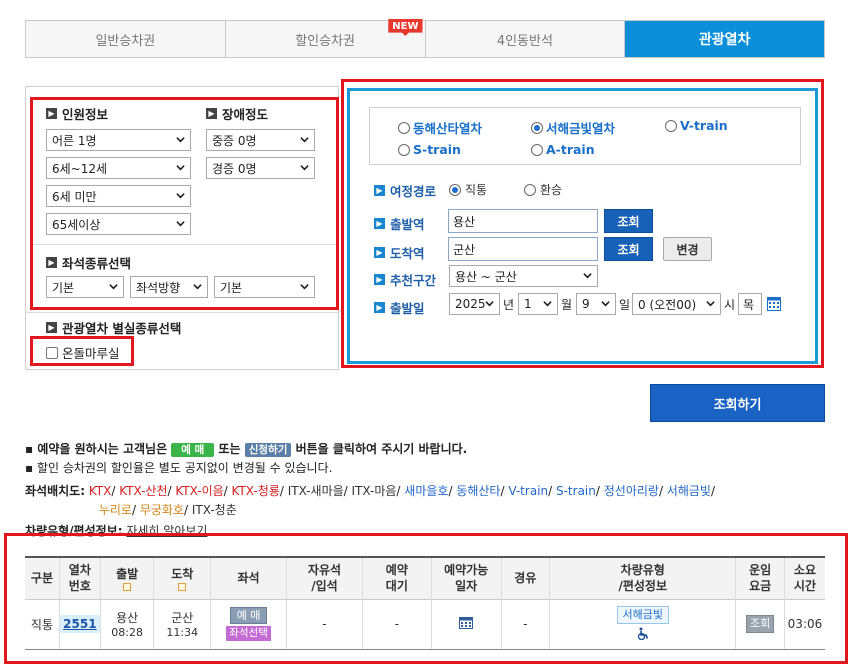 The image size is (850, 667). What do you see at coordinates (631, 491) in the screenshot?
I see `link-jeongseon: 정선아리랑` at bounding box center [631, 491].